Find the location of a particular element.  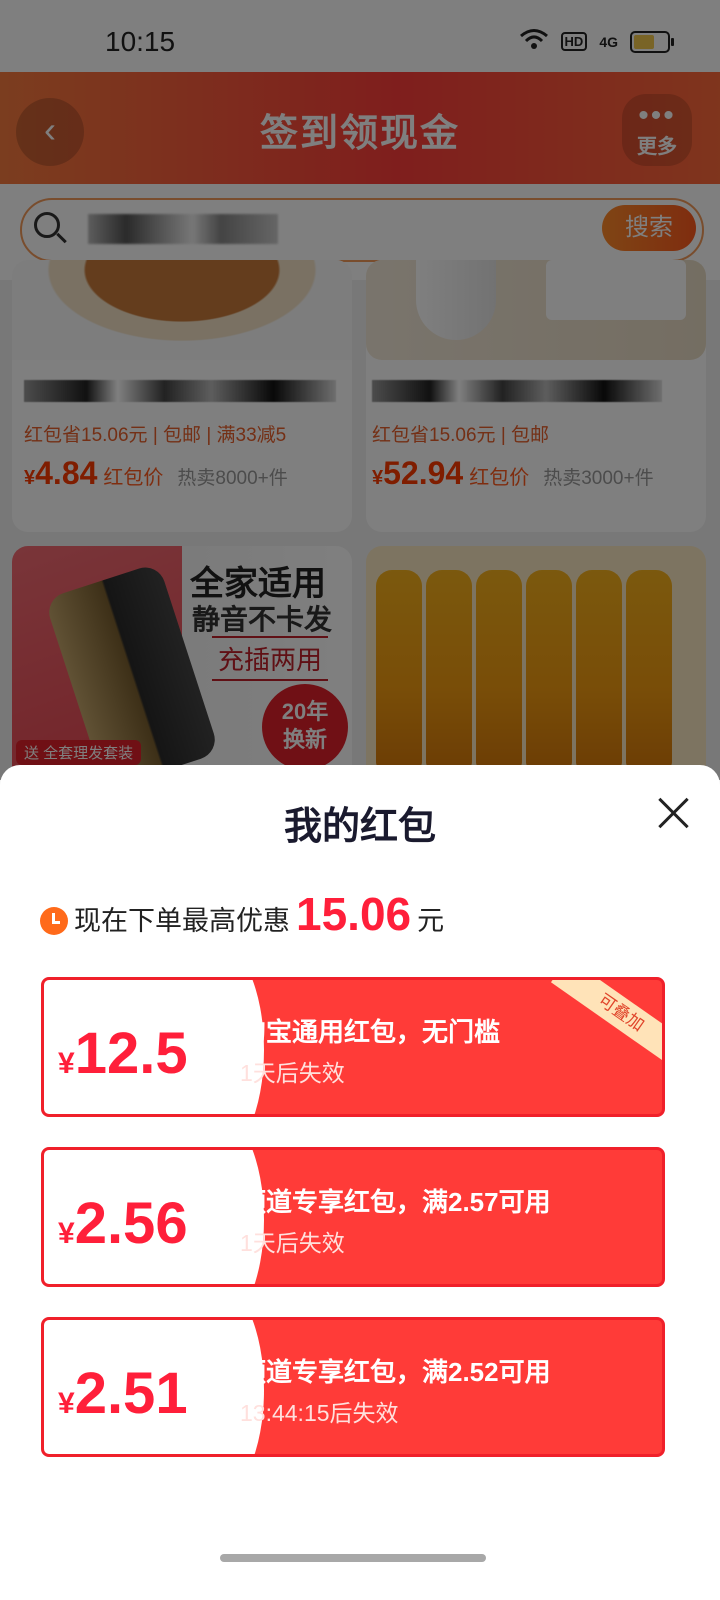

coupon-amount: ¥12.5 is located at coordinates (123, 1053).